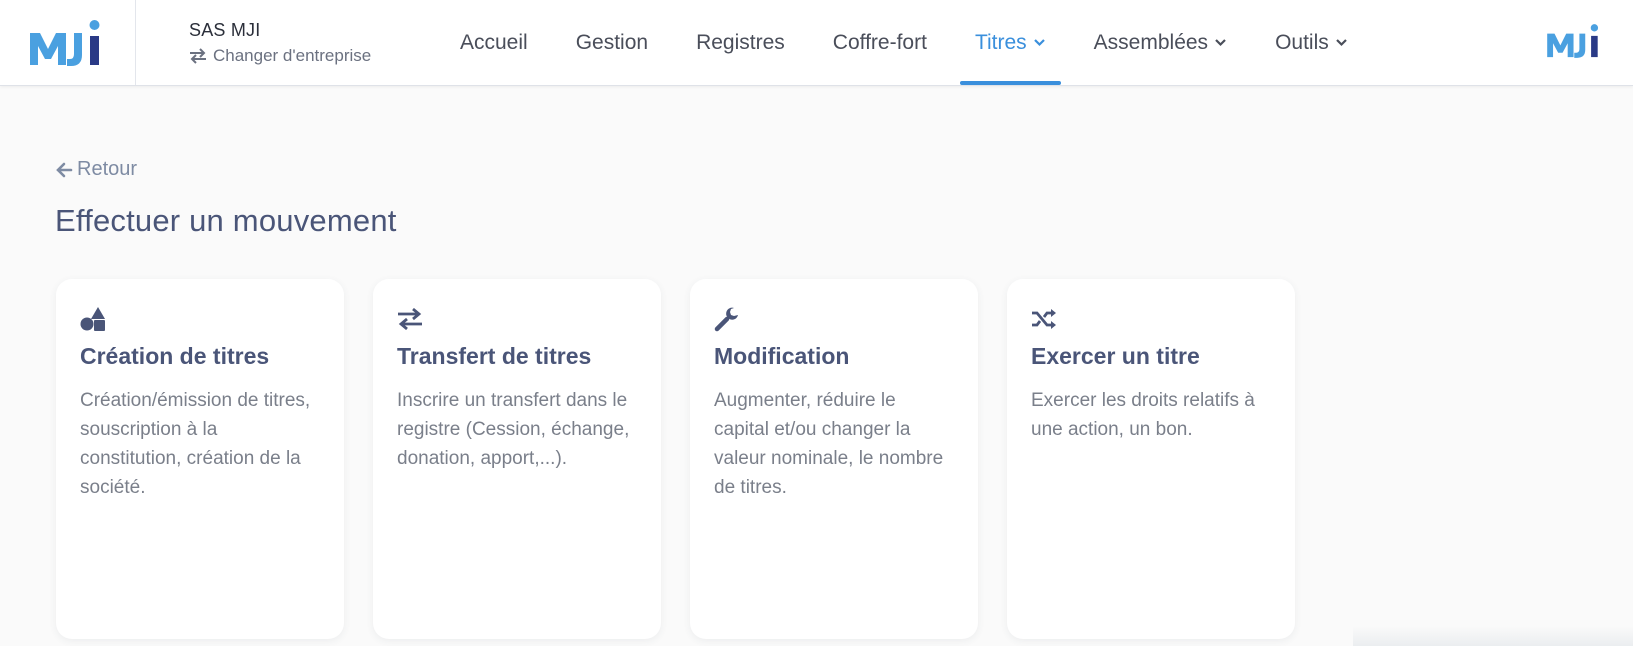  What do you see at coordinates (1302, 42) in the screenshot?
I see `nav-item-label: Outils` at bounding box center [1302, 42].